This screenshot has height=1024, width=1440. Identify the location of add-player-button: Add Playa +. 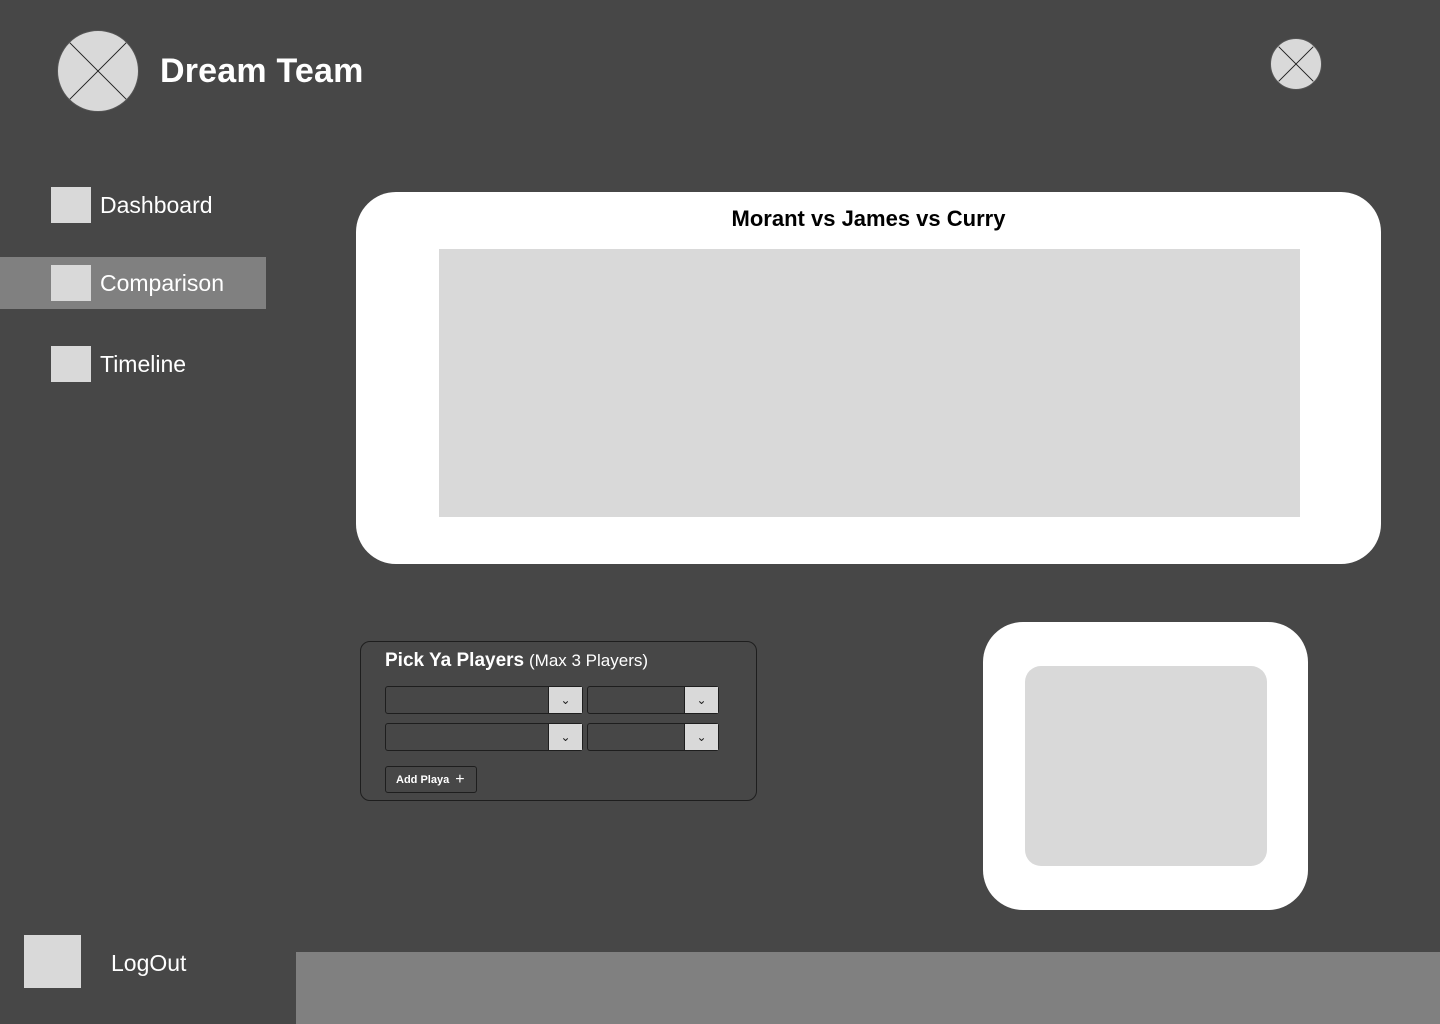
(431, 779).